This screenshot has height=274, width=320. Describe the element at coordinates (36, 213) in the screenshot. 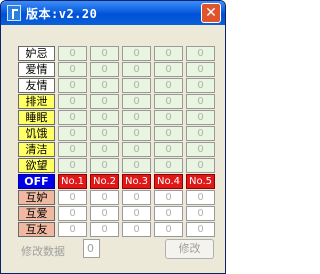

I see `mutual-label: 互爱` at that location.